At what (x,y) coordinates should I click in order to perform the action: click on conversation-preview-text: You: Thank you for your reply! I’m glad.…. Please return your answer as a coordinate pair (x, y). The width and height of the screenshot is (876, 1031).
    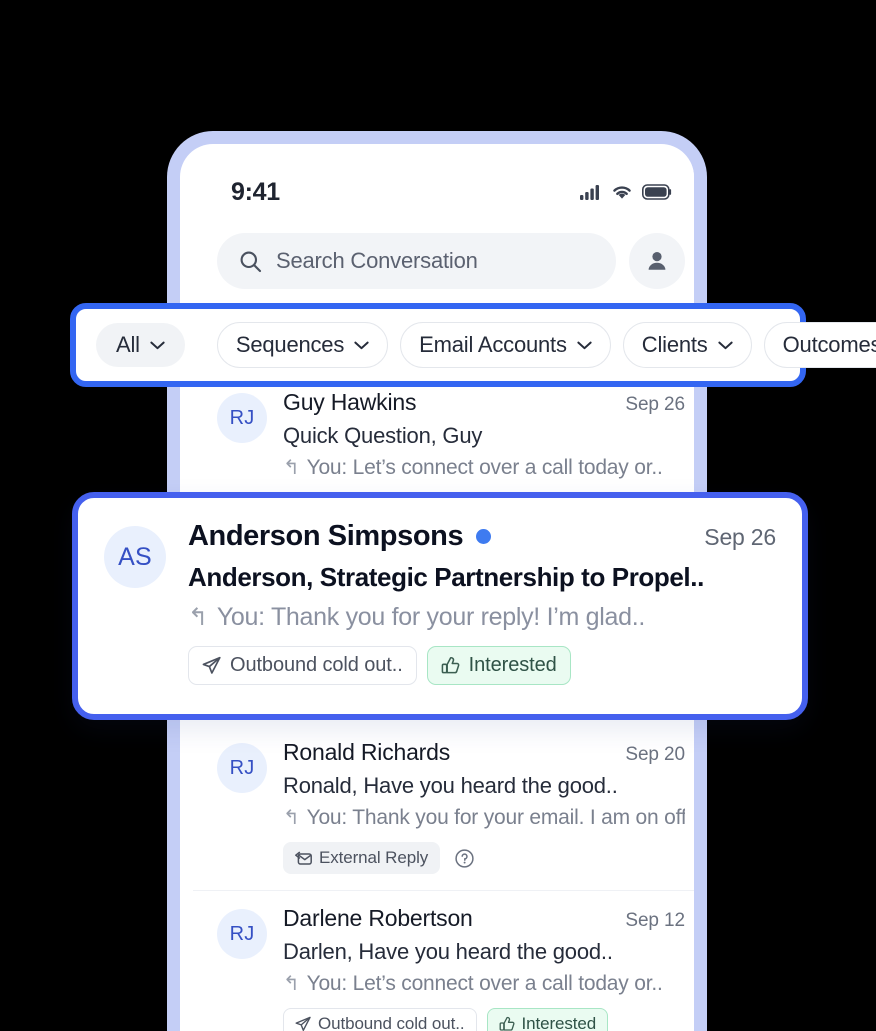
    Looking at the image, I should click on (431, 617).